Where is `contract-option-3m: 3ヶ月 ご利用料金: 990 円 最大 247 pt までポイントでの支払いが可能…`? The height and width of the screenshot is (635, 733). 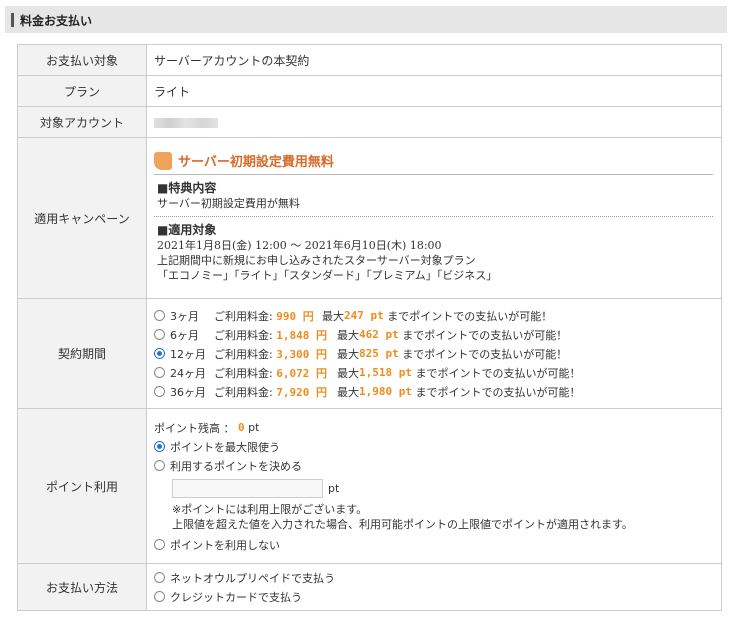
contract-option-3m: 3ヶ月 ご利用料金: 990 円 最大 247 pt までポイントでの支払いが可能… is located at coordinates (437, 315).